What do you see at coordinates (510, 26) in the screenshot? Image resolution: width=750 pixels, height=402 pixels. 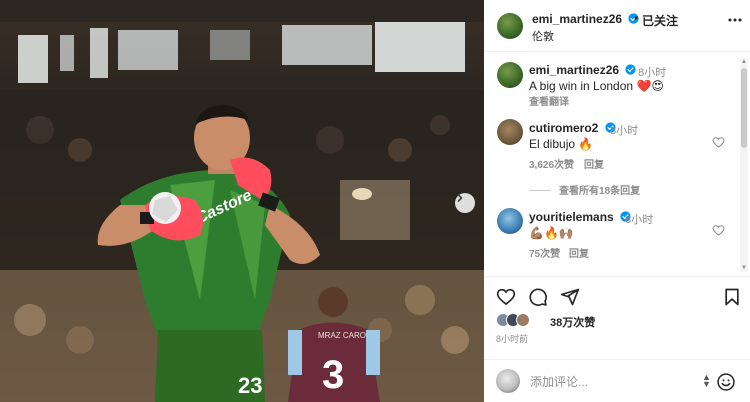 I see `author-avatar` at bounding box center [510, 26].